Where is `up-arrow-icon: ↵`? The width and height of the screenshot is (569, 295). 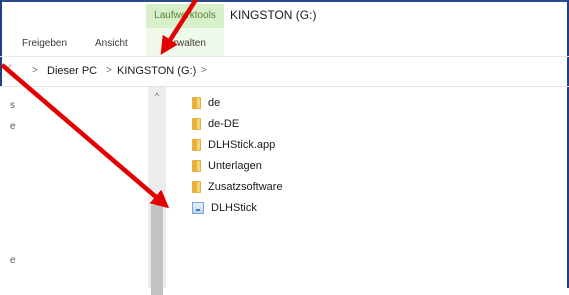
up-arrow-icon: ↵ is located at coordinates (8, 67).